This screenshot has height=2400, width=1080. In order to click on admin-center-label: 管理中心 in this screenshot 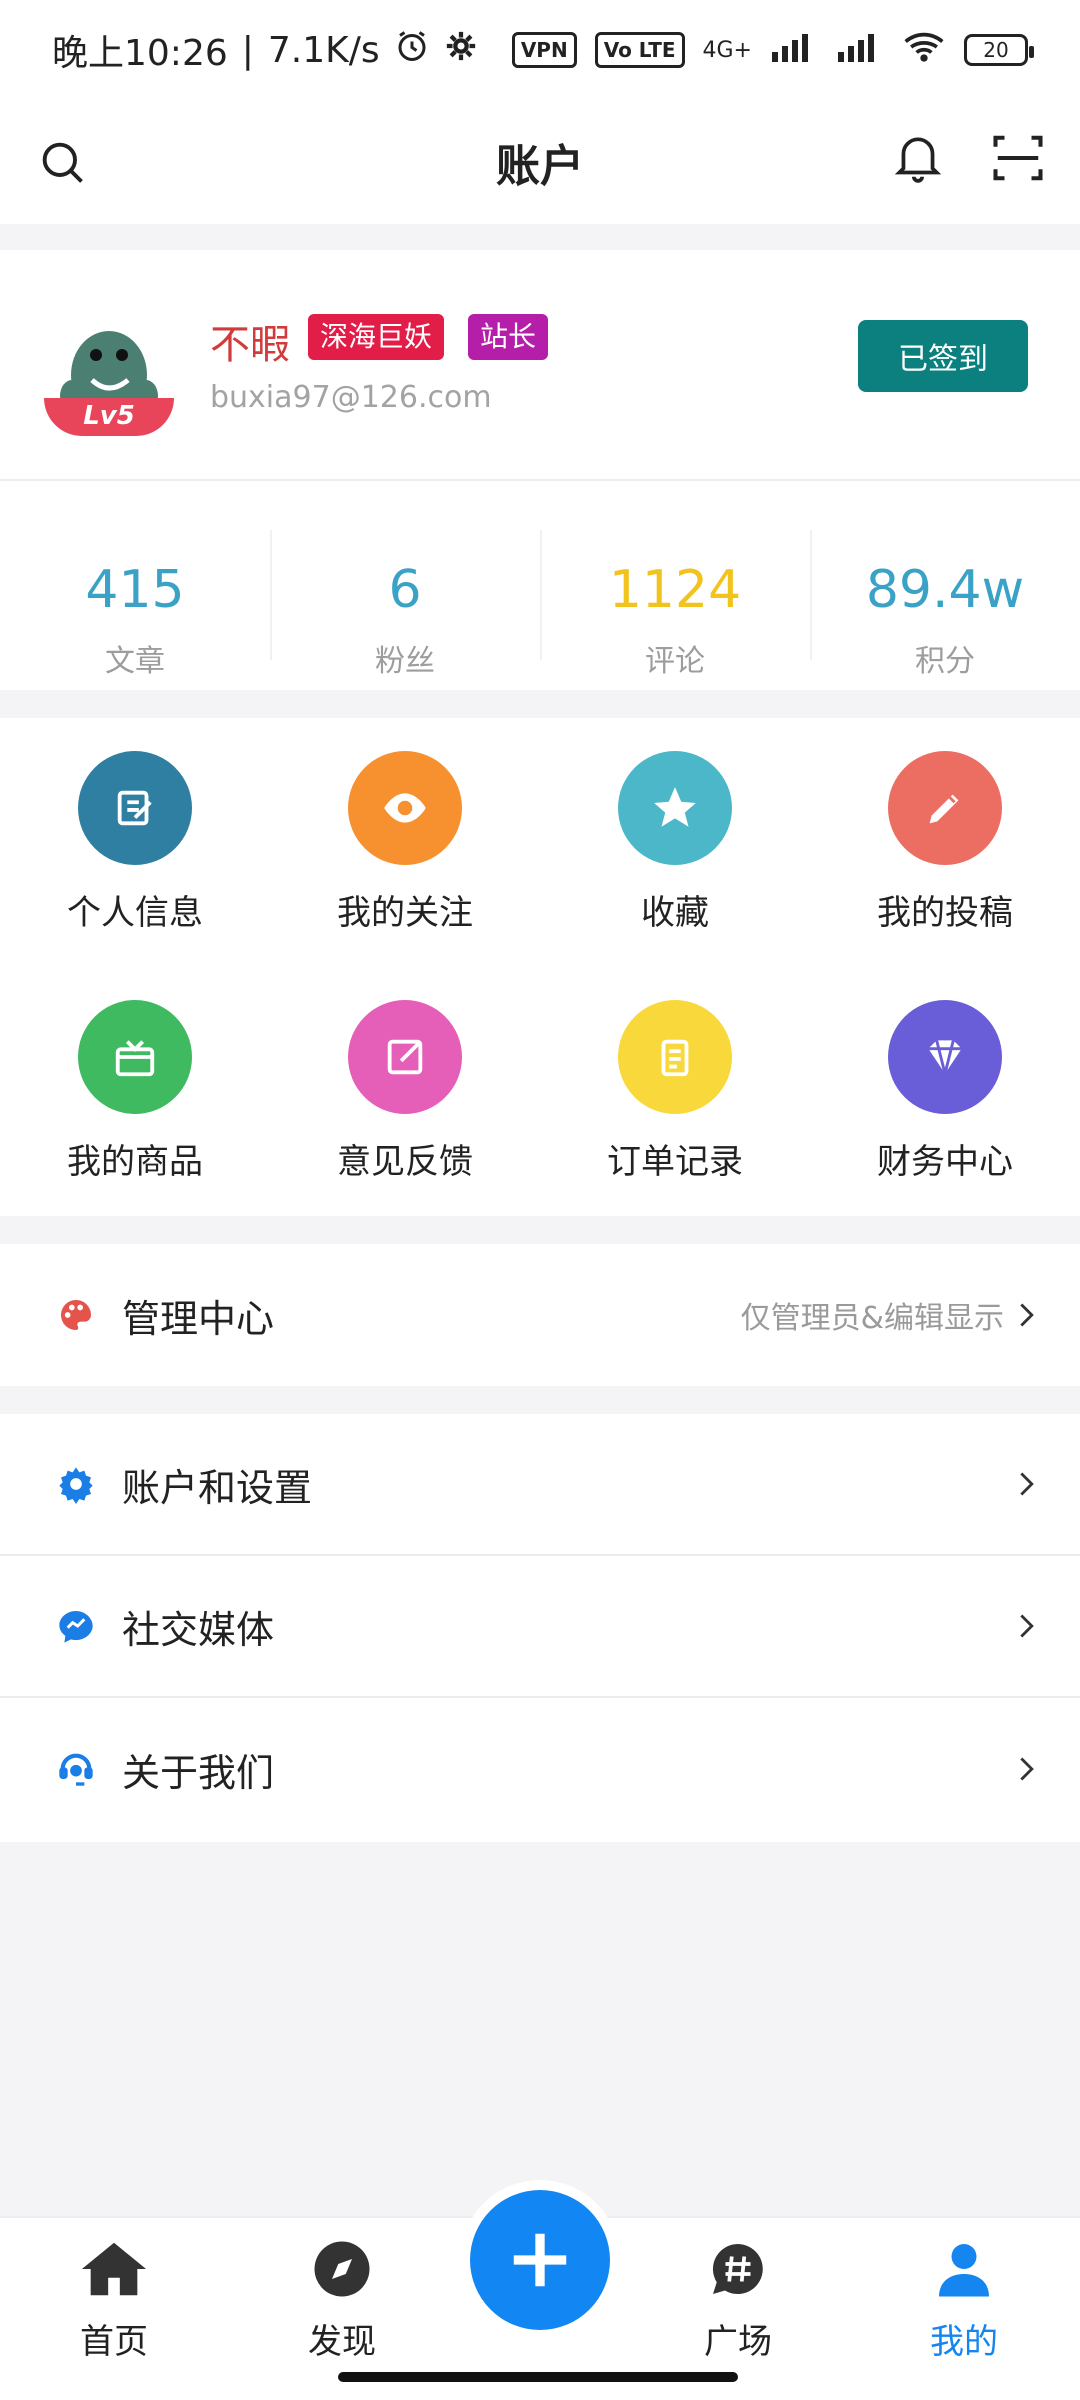, I will do `click(198, 1318)`.